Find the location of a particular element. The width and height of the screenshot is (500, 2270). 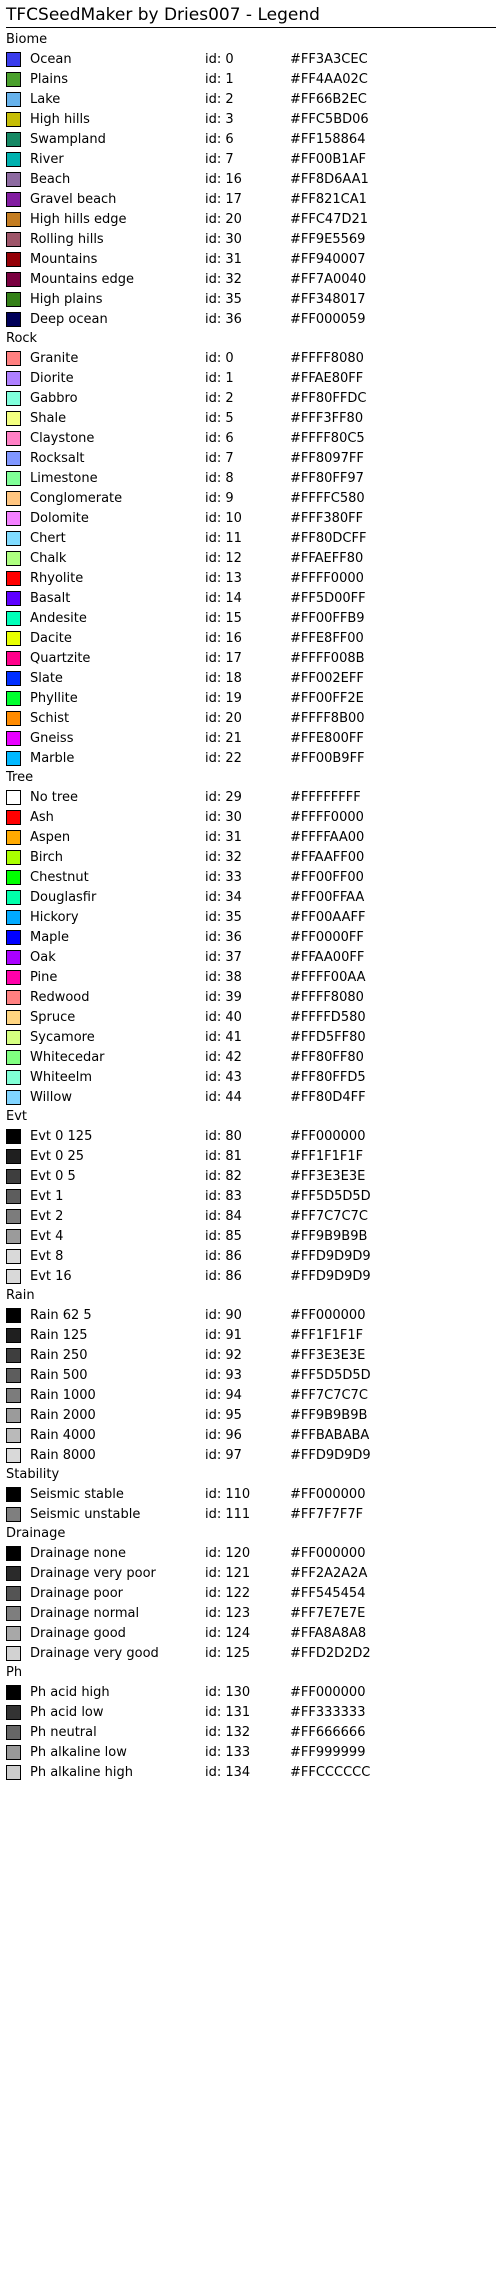

legend-row-label: Limestone is located at coordinates (64, 478).